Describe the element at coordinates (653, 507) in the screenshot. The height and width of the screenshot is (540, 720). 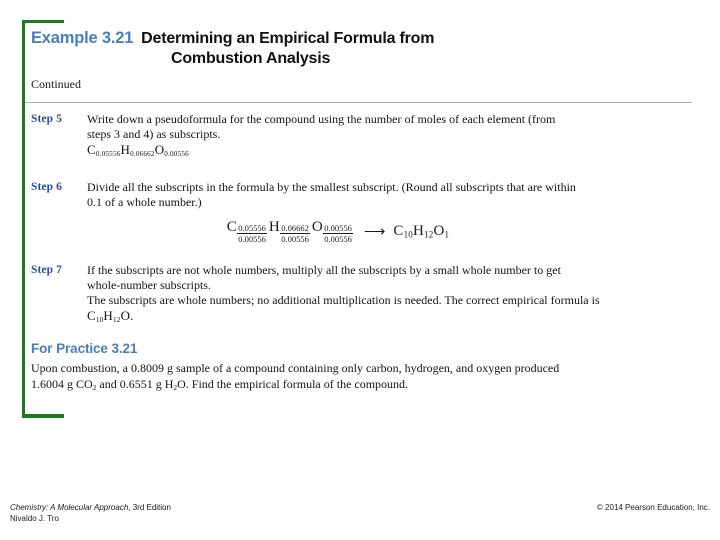
I see `footer-copyright: © 2014 Pearson Education, Inc.` at that location.